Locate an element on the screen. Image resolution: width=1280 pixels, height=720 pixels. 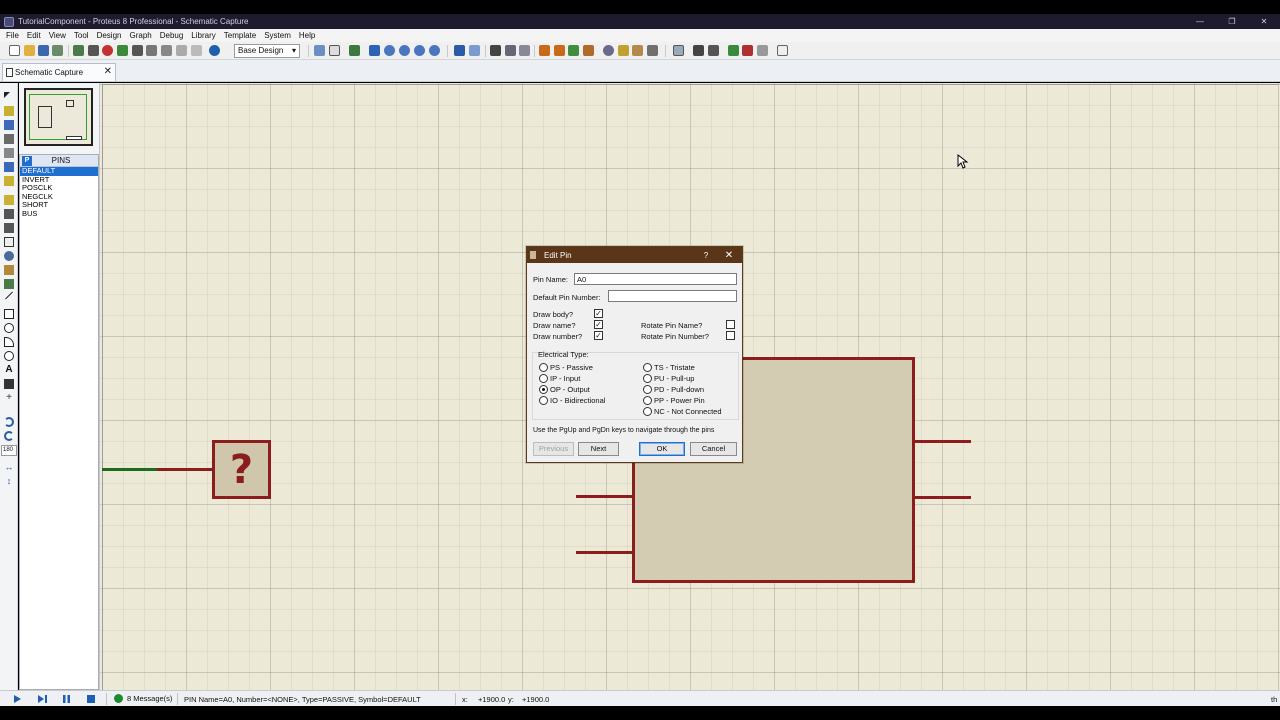
cut-icon is located at coordinates (495, 50).